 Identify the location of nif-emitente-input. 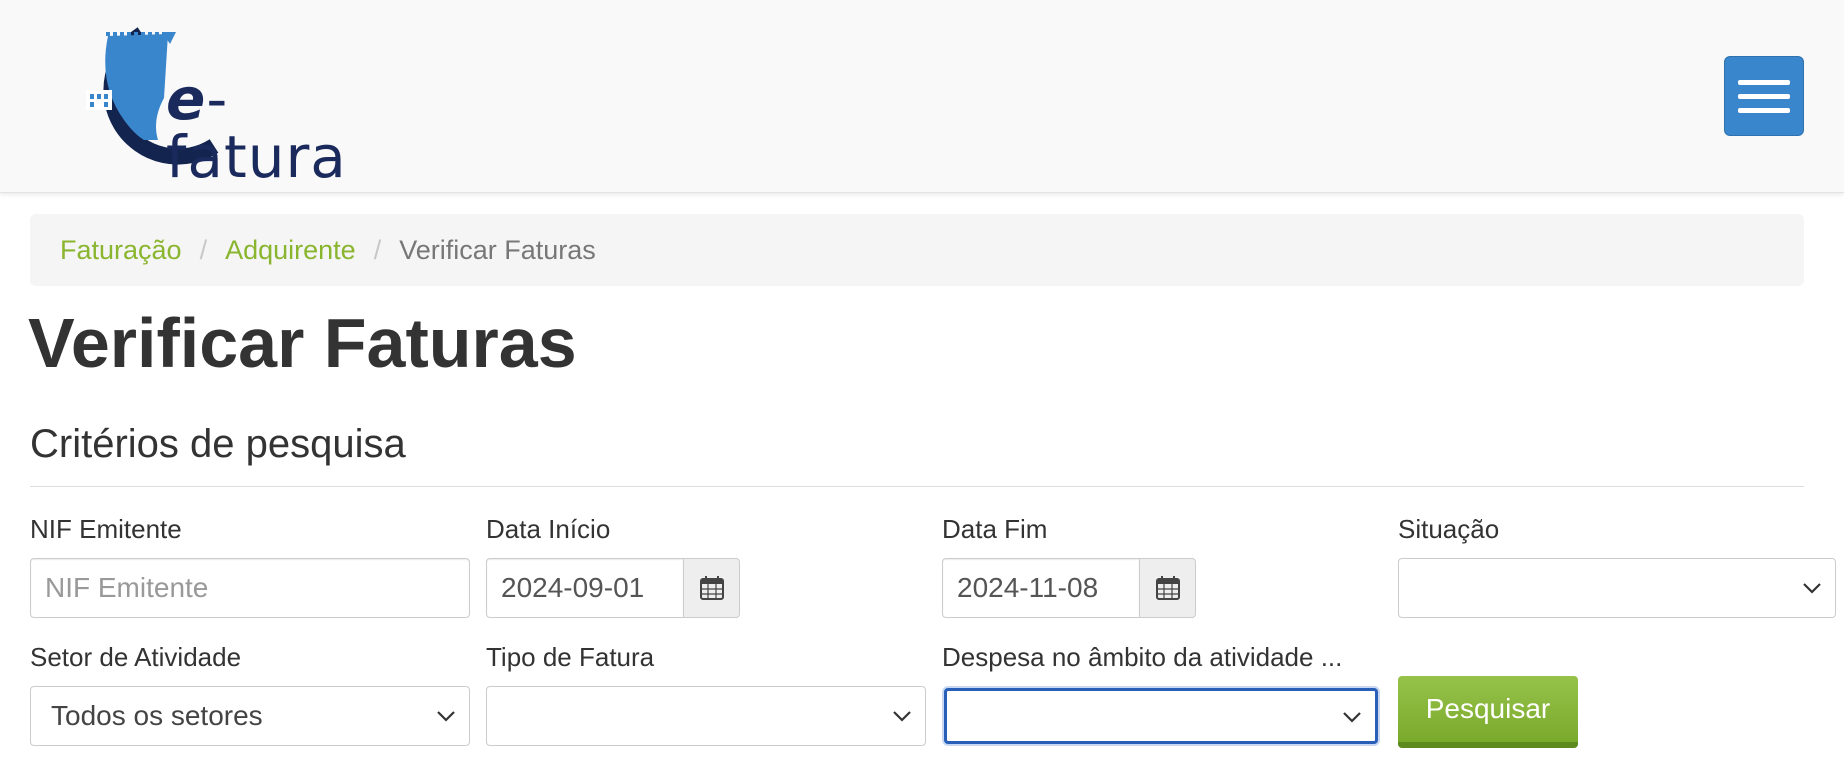
(250, 588).